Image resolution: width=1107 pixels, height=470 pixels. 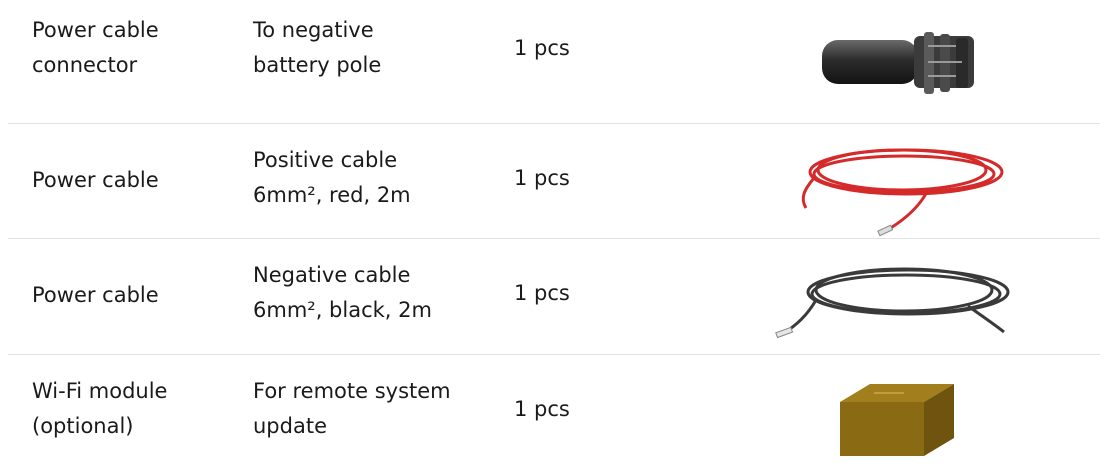 What do you see at coordinates (332, 177) in the screenshot?
I see `item-description: Positive cable 6mm², red, 2m` at bounding box center [332, 177].